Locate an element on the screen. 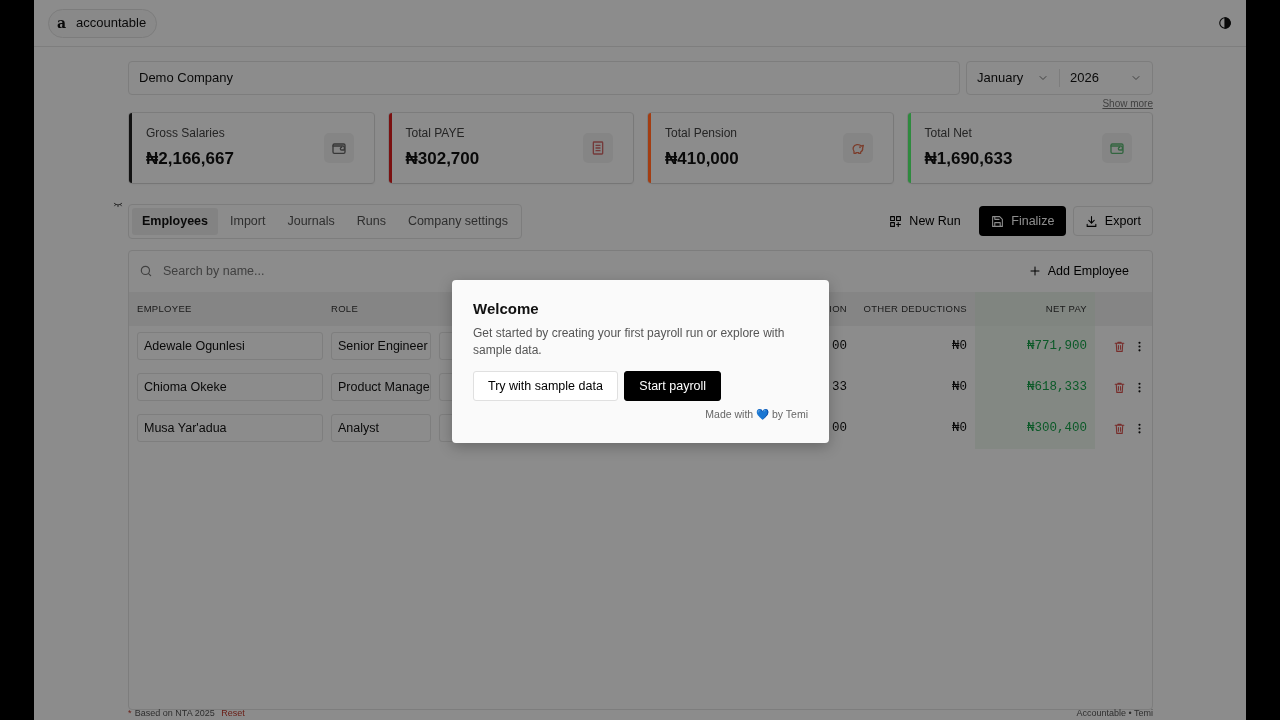 The height and width of the screenshot is (720, 1280). tab: Import is located at coordinates (248, 221).